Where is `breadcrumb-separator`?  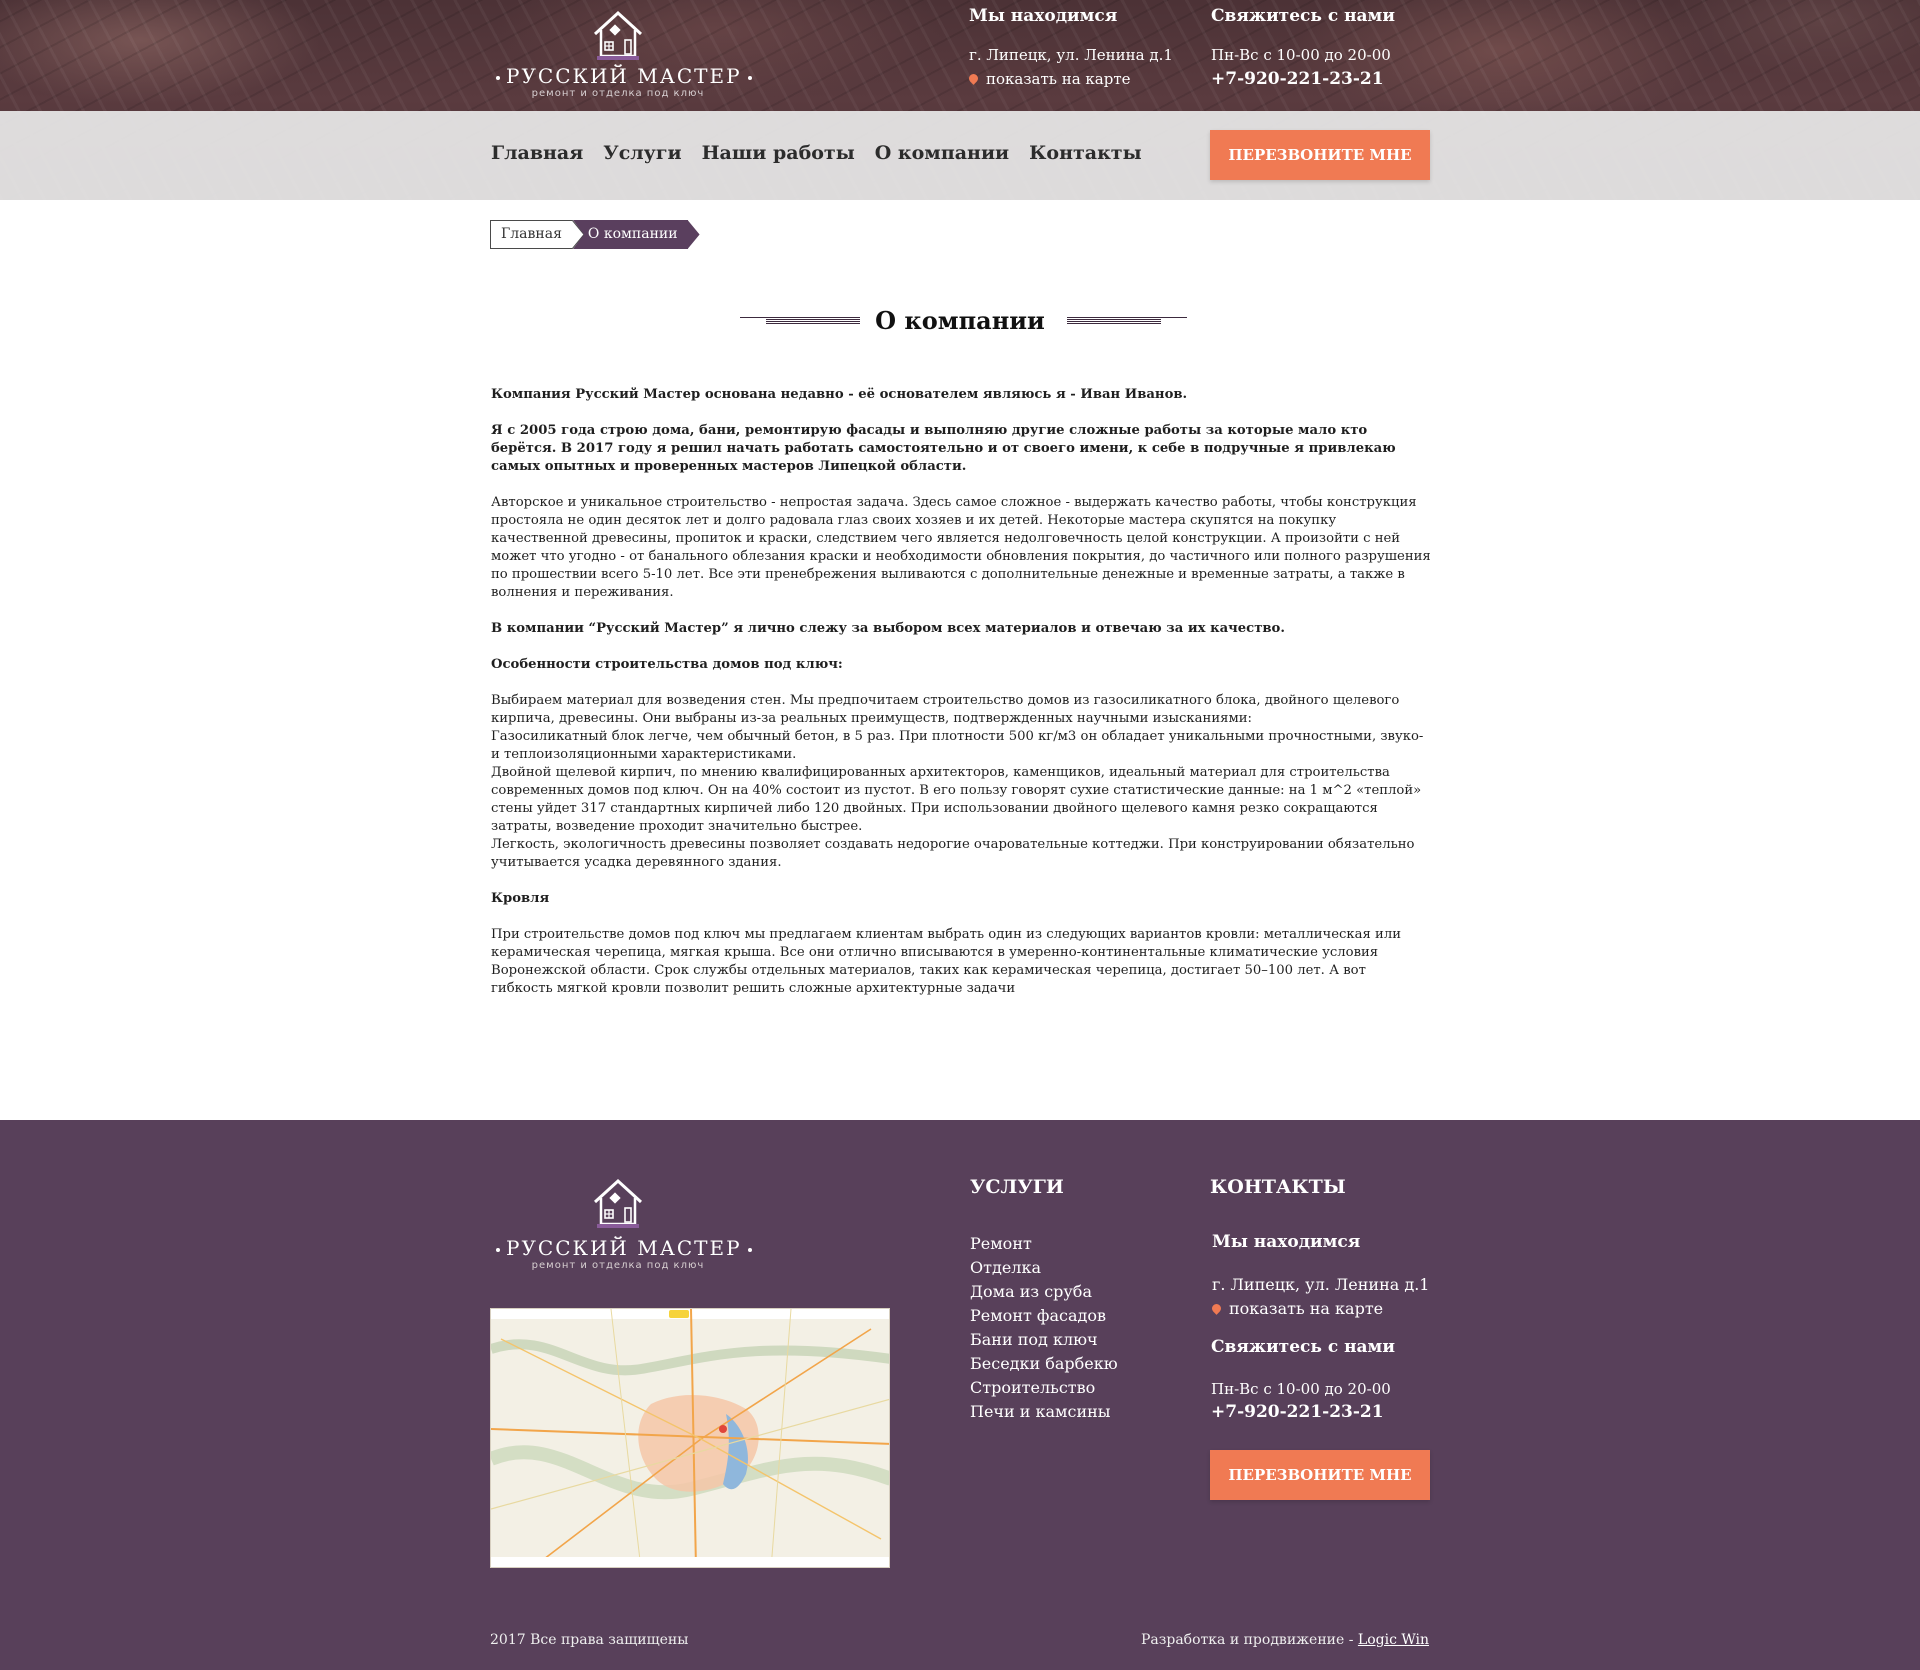
breadcrumb-separator is located at coordinates (577, 234).